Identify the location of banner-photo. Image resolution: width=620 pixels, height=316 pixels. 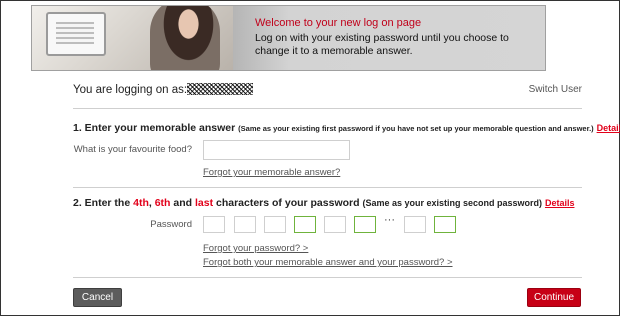
(132, 38).